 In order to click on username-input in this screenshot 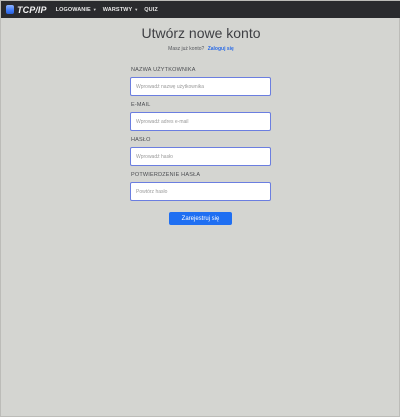, I will do `click(200, 86)`.